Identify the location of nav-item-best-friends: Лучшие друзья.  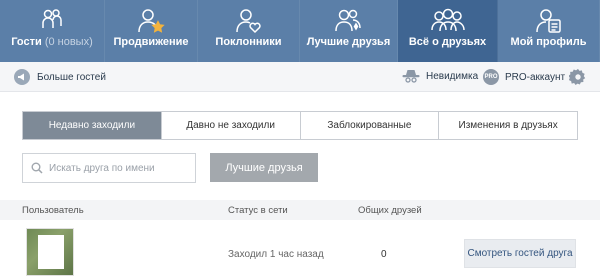
(349, 31).